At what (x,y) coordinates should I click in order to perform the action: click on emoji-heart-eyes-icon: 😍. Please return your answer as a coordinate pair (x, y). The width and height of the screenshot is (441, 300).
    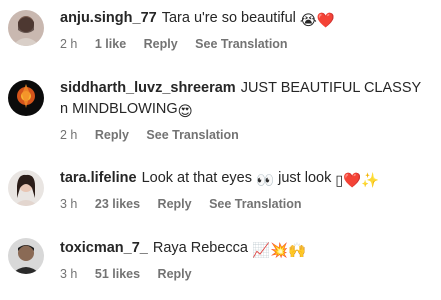
    Looking at the image, I should click on (185, 112).